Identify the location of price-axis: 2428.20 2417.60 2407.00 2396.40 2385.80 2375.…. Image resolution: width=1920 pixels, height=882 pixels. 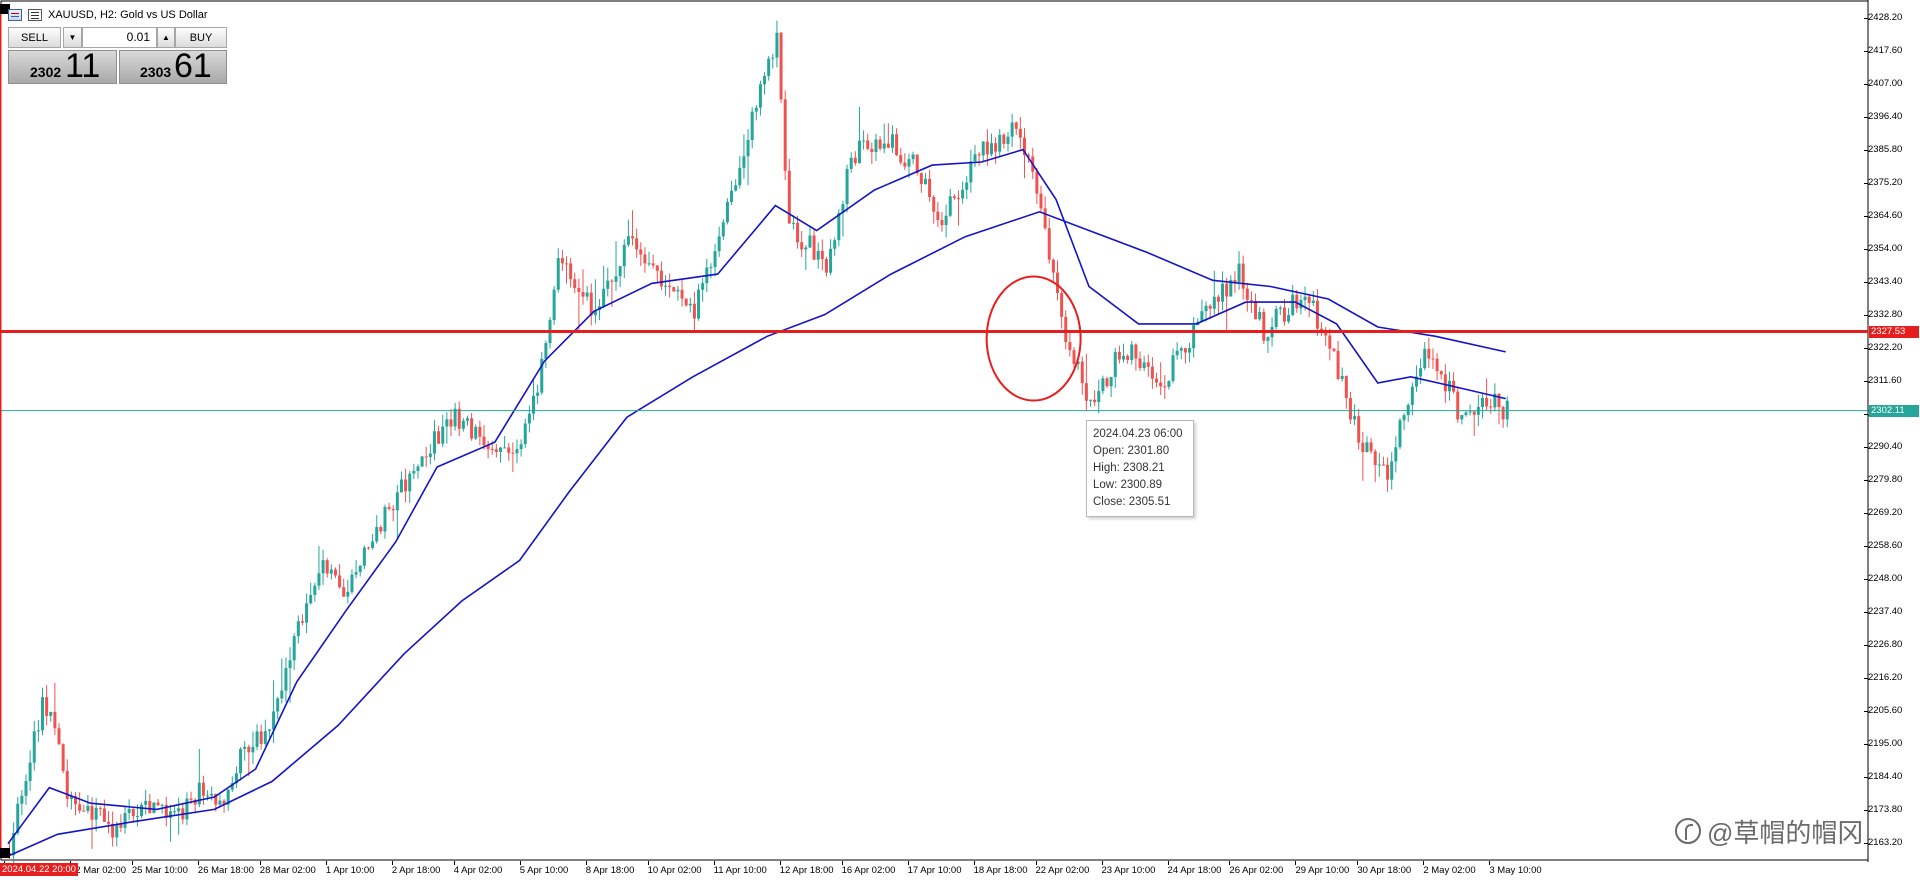
(1891, 431).